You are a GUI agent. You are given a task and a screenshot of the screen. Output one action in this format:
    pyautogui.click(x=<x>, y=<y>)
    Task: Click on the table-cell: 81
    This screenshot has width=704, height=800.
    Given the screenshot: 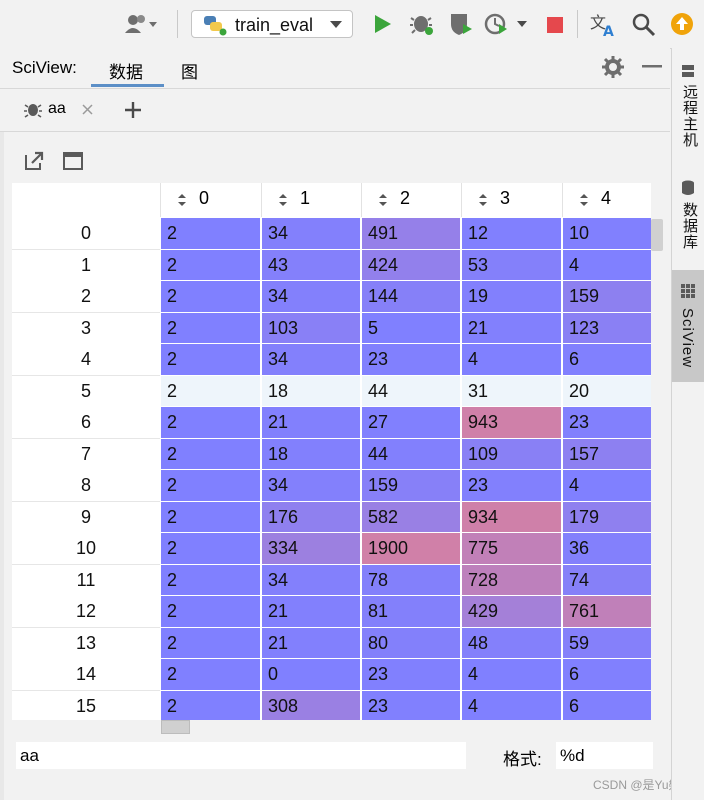 What is the action you would take?
    pyautogui.click(x=412, y=612)
    